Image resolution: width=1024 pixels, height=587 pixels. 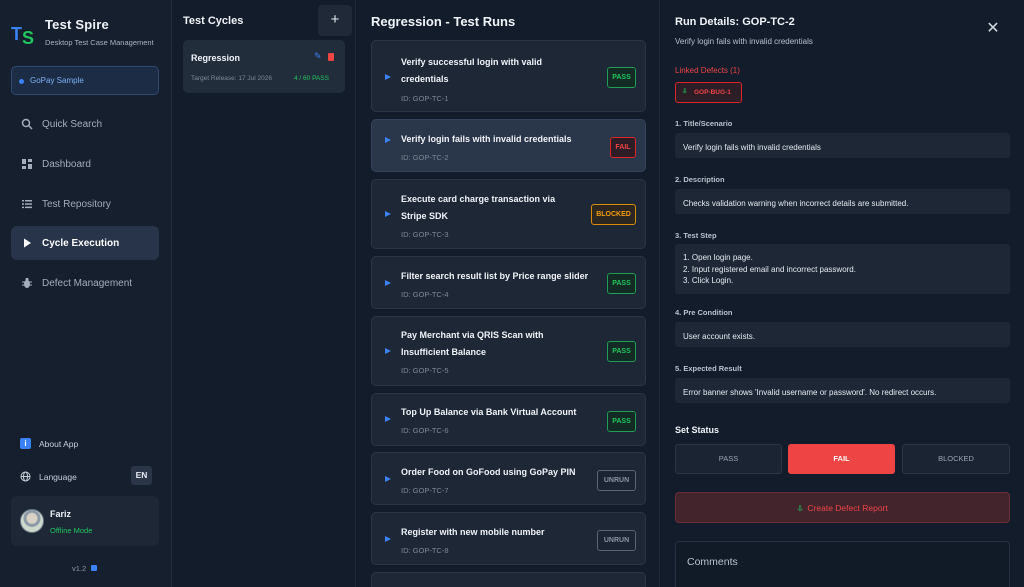 I want to click on status-pass-button: PASS, so click(x=728, y=459).